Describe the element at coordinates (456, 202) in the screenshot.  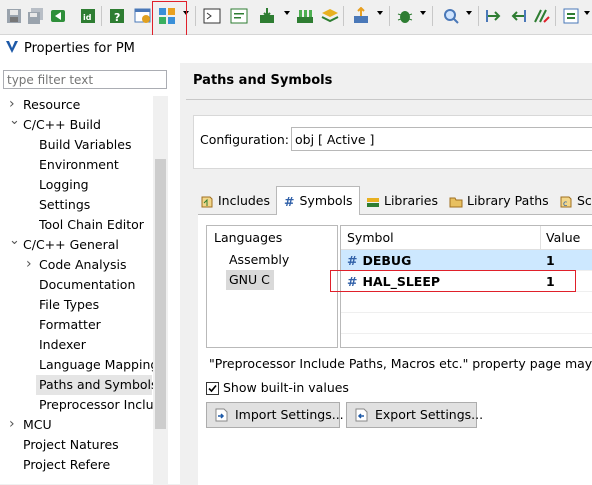
I see `library-paths-icon` at that location.